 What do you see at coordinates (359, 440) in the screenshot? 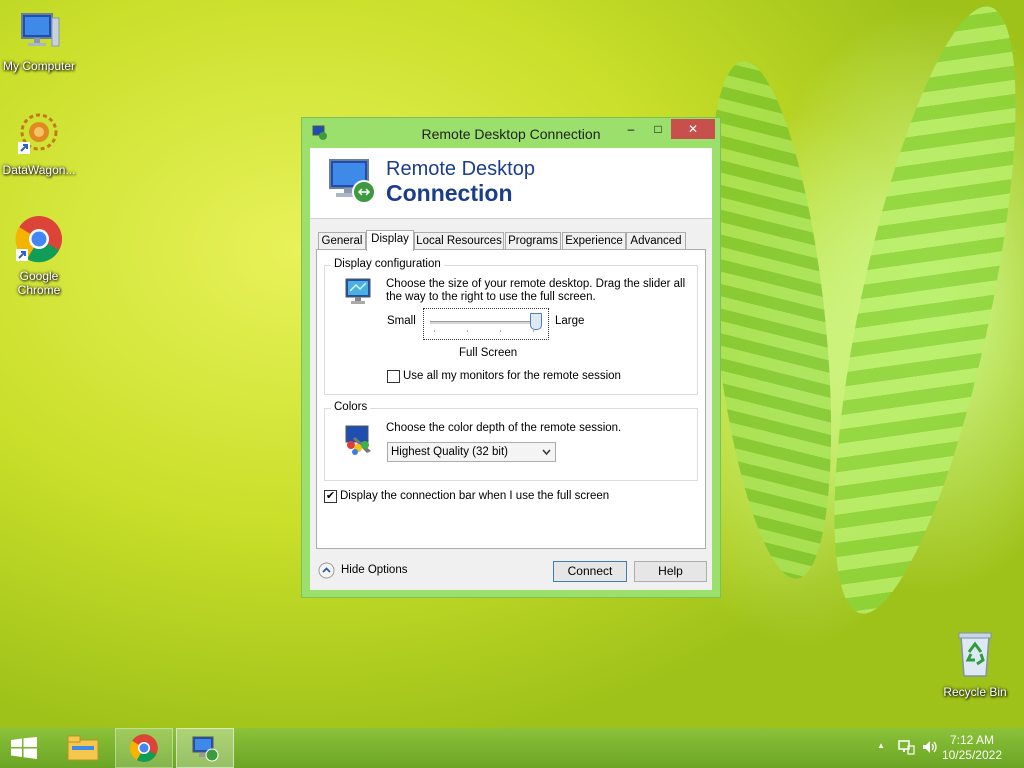
I see `color-palette-icon` at bounding box center [359, 440].